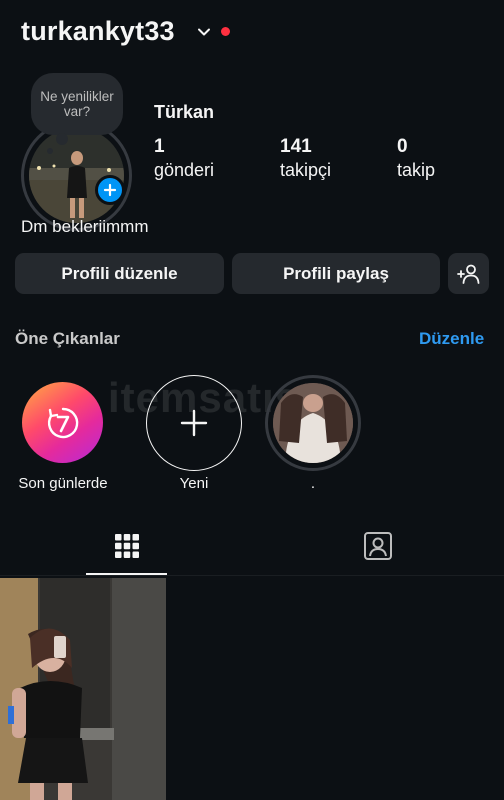  I want to click on notification-dot, so click(225, 31).